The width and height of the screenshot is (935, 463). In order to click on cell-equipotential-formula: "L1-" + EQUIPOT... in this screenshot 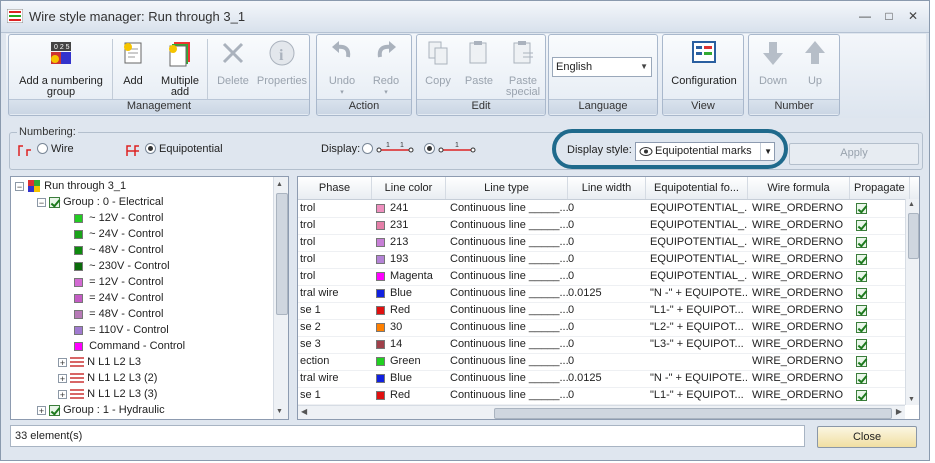, I will do `click(699, 310)`.